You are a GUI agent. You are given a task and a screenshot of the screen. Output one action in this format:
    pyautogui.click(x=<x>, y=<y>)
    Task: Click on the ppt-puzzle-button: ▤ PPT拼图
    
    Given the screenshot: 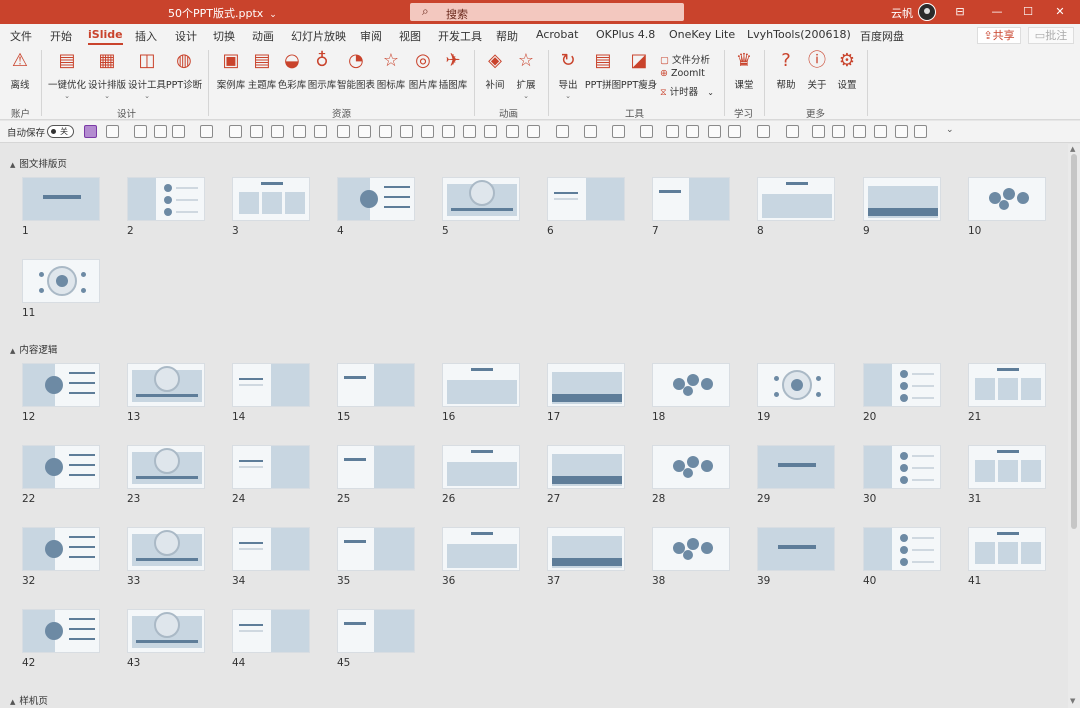 What is the action you would take?
    pyautogui.click(x=603, y=70)
    